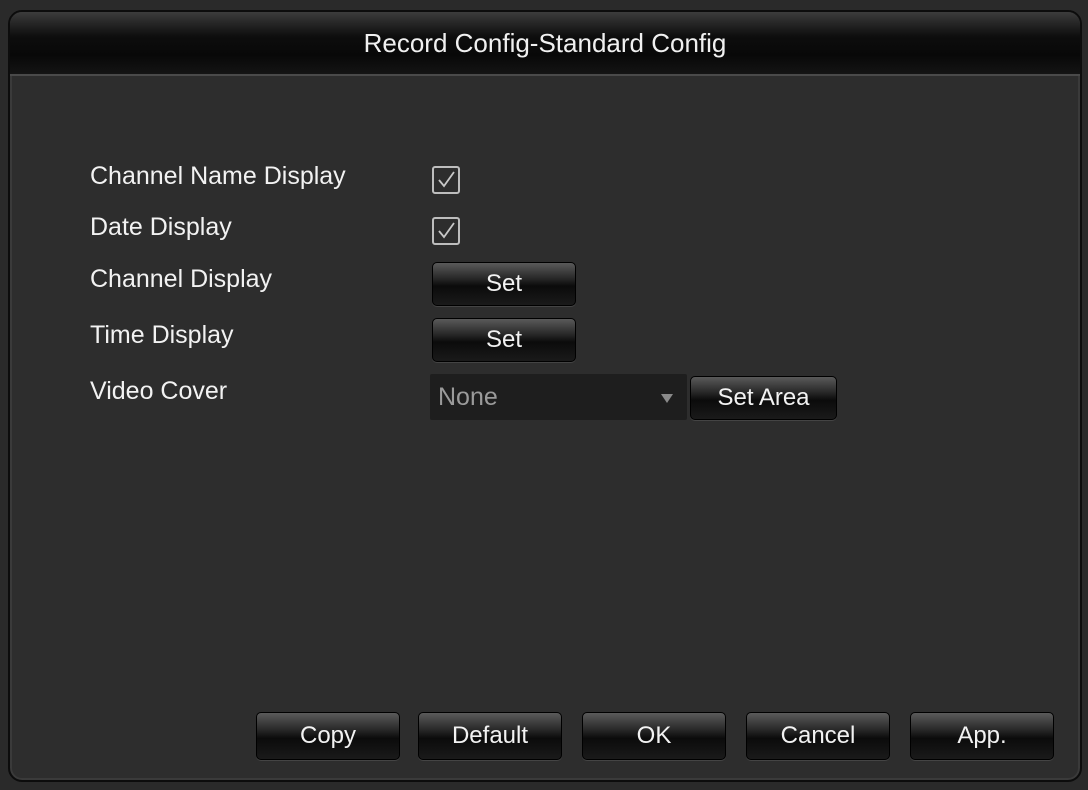  What do you see at coordinates (162, 335) in the screenshot?
I see `time-display-label: Time Display` at bounding box center [162, 335].